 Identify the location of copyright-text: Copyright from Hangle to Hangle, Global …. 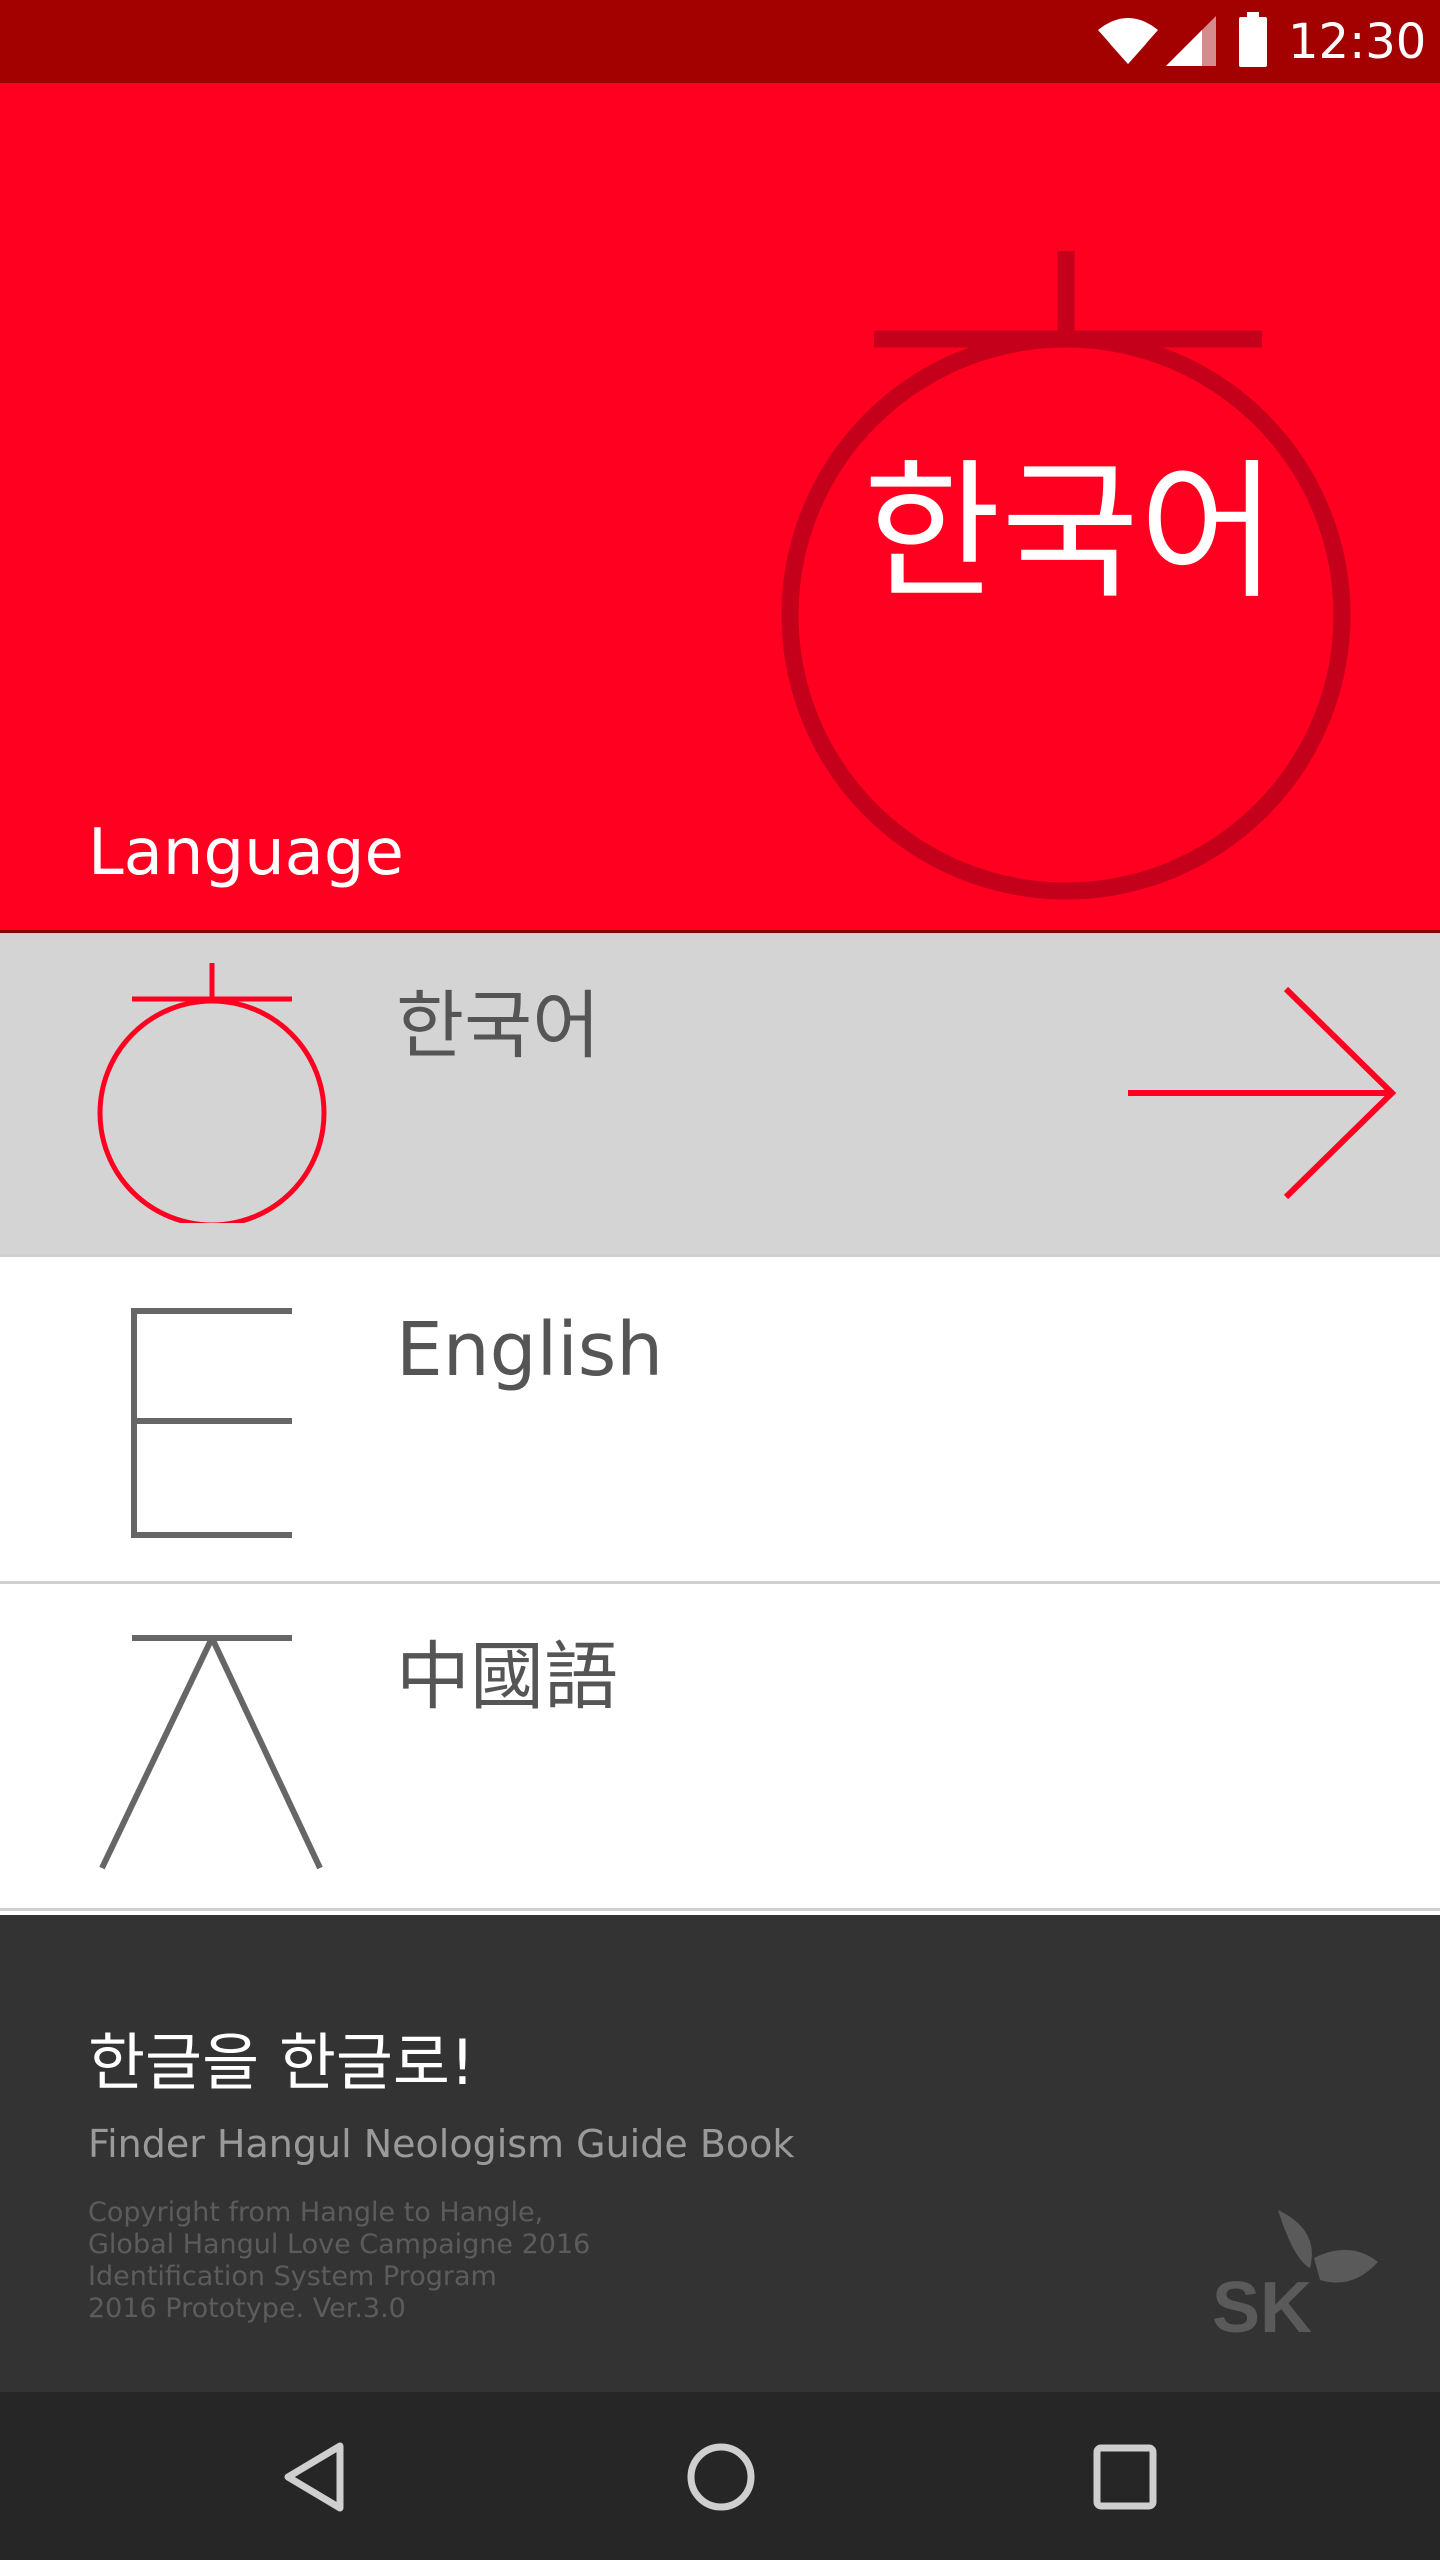
(339, 2261).